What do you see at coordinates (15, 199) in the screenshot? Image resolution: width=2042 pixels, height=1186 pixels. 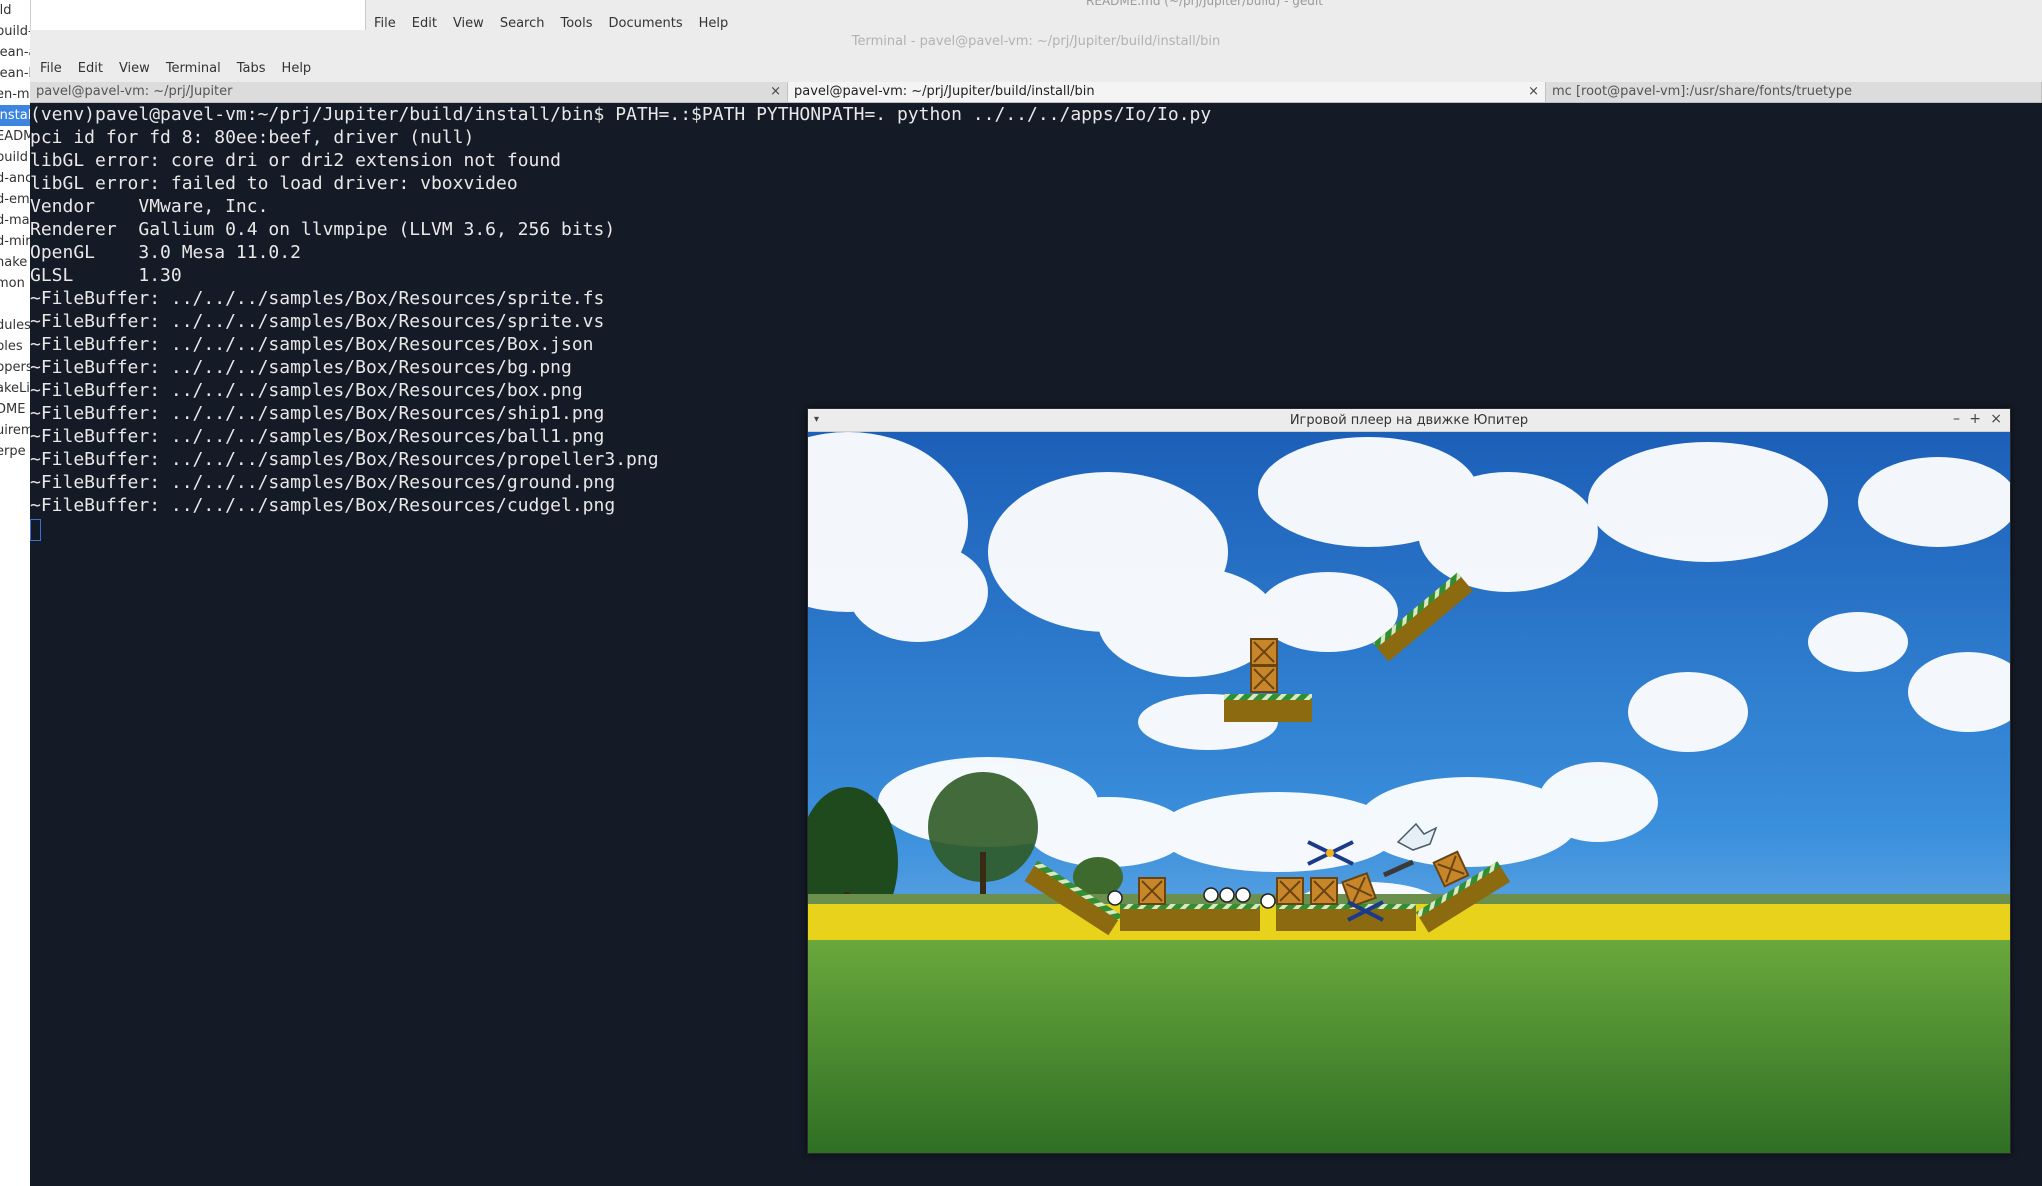 I see `file-manager-item: d-em` at bounding box center [15, 199].